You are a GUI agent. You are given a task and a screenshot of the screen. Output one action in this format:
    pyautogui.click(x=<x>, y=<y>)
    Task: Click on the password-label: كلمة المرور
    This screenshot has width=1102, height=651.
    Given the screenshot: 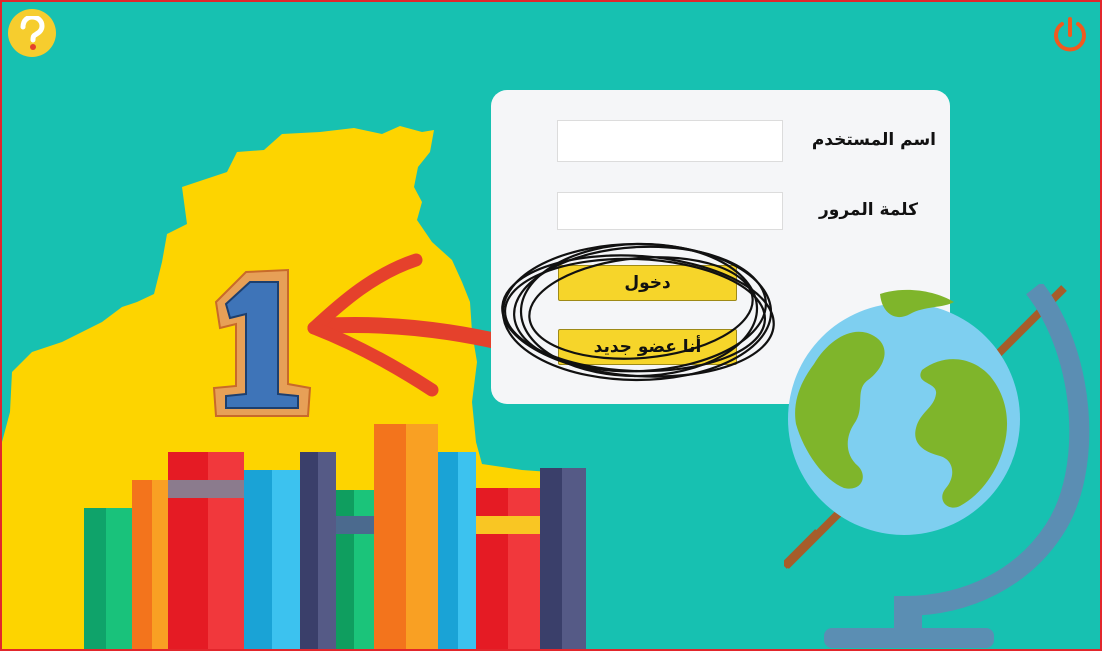 What is the action you would take?
    pyautogui.click(x=868, y=210)
    